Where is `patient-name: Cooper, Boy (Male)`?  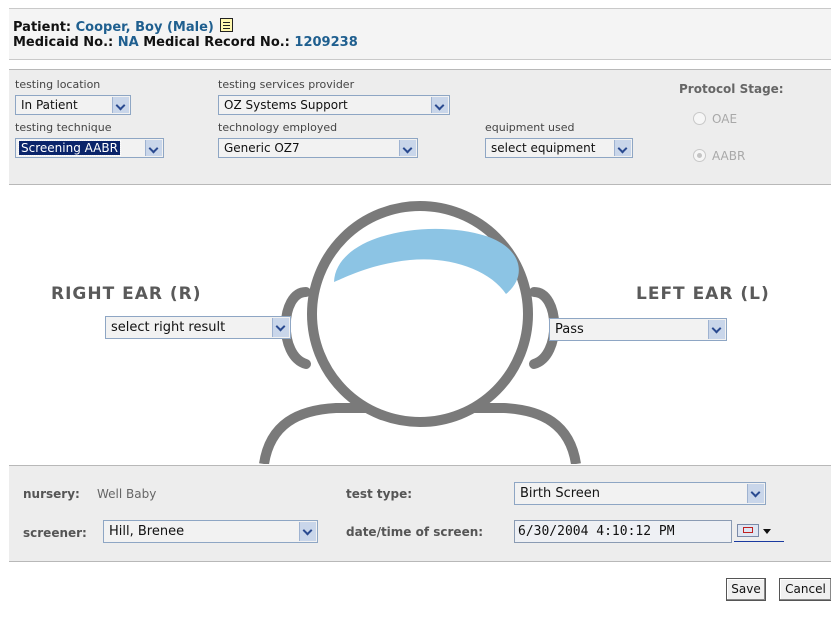 patient-name: Cooper, Boy (Male) is located at coordinates (144, 27).